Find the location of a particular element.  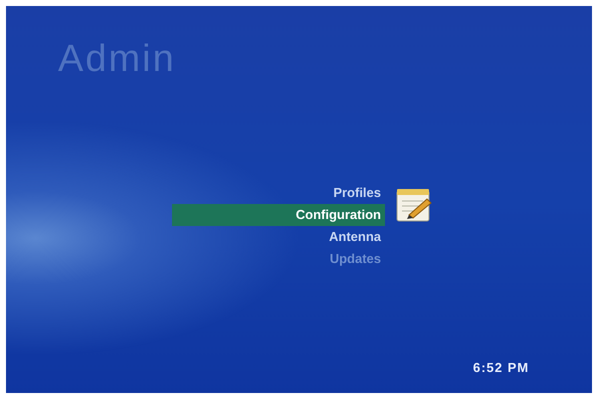

menu-item: Antenna is located at coordinates (278, 237).